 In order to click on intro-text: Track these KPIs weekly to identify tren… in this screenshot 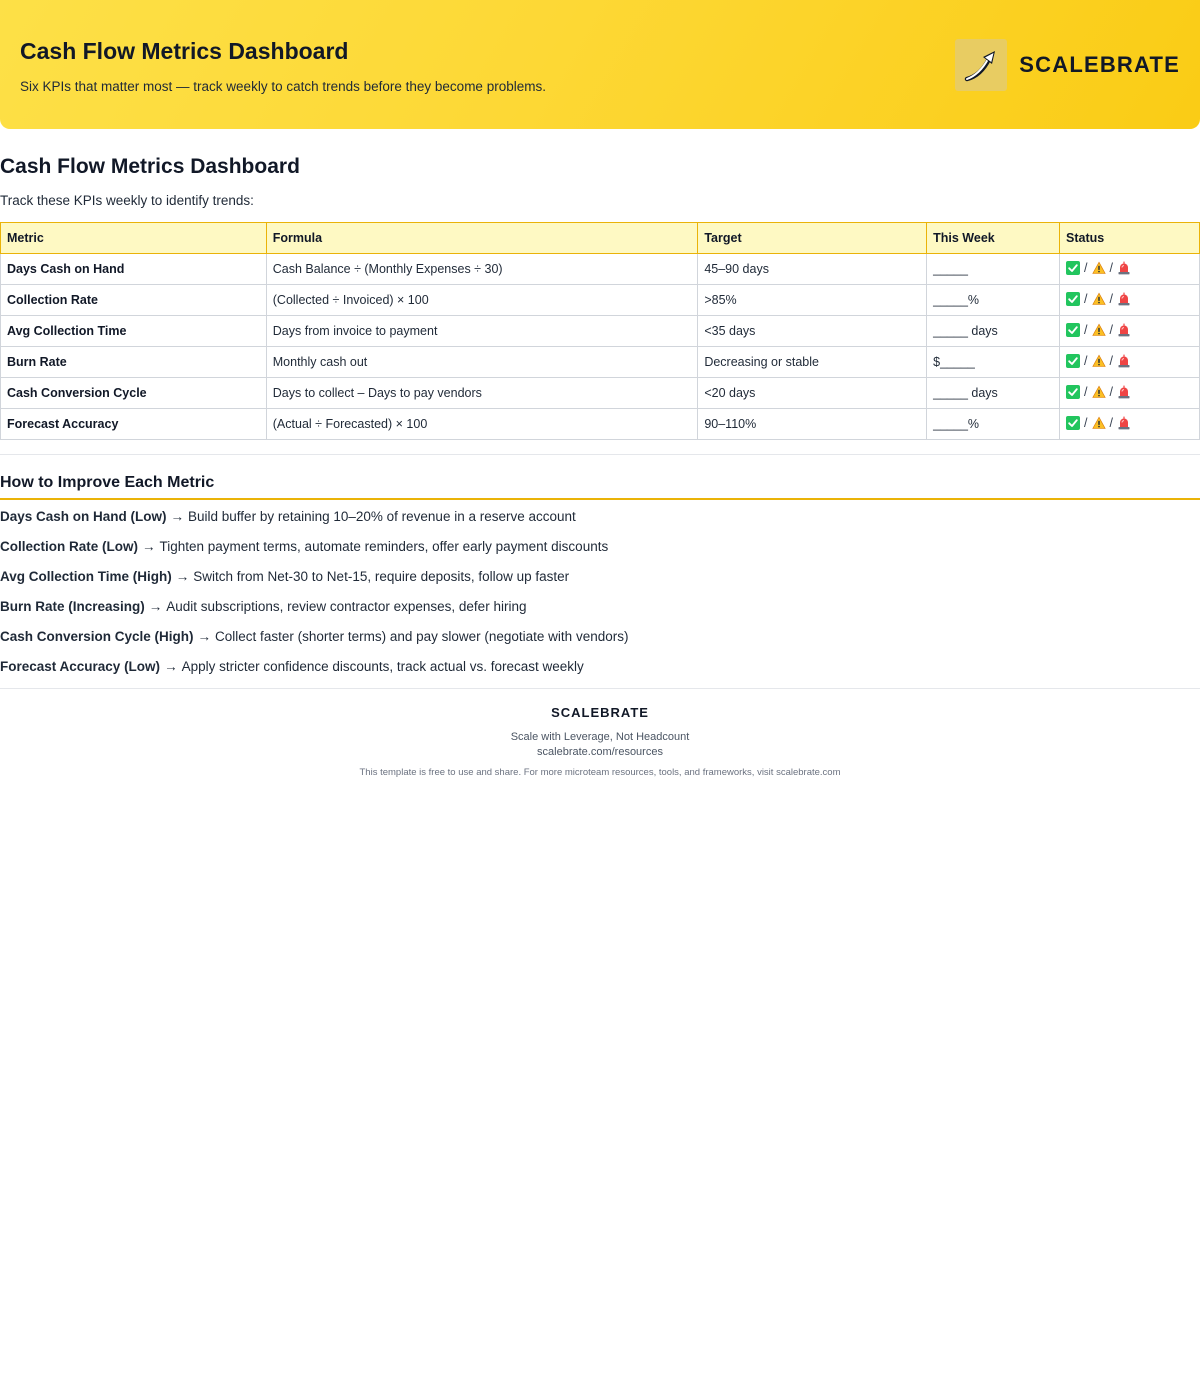, I will do `click(127, 200)`.